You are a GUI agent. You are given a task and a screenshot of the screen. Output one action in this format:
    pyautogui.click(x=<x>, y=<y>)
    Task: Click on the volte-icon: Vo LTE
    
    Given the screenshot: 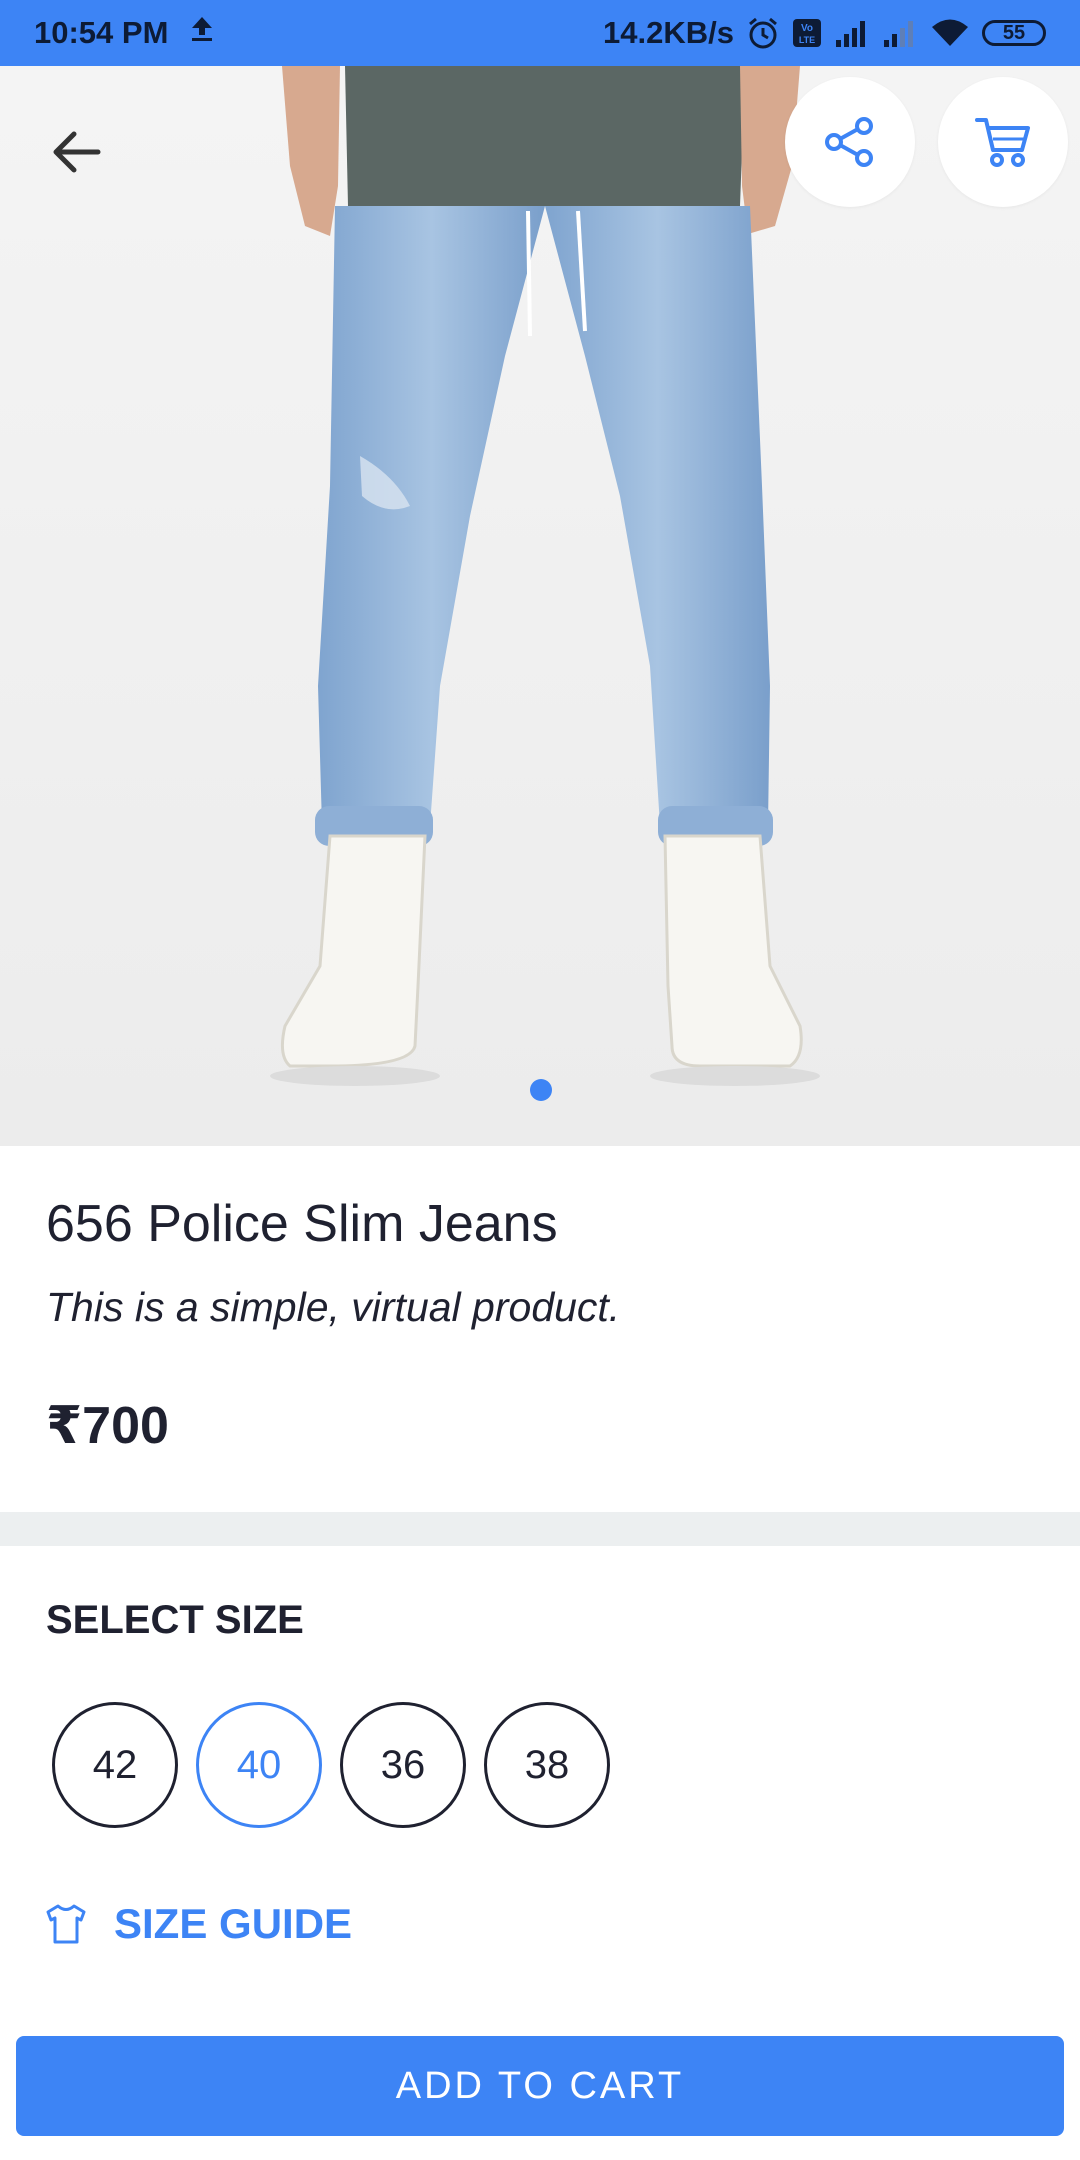 What is the action you would take?
    pyautogui.click(x=807, y=33)
    